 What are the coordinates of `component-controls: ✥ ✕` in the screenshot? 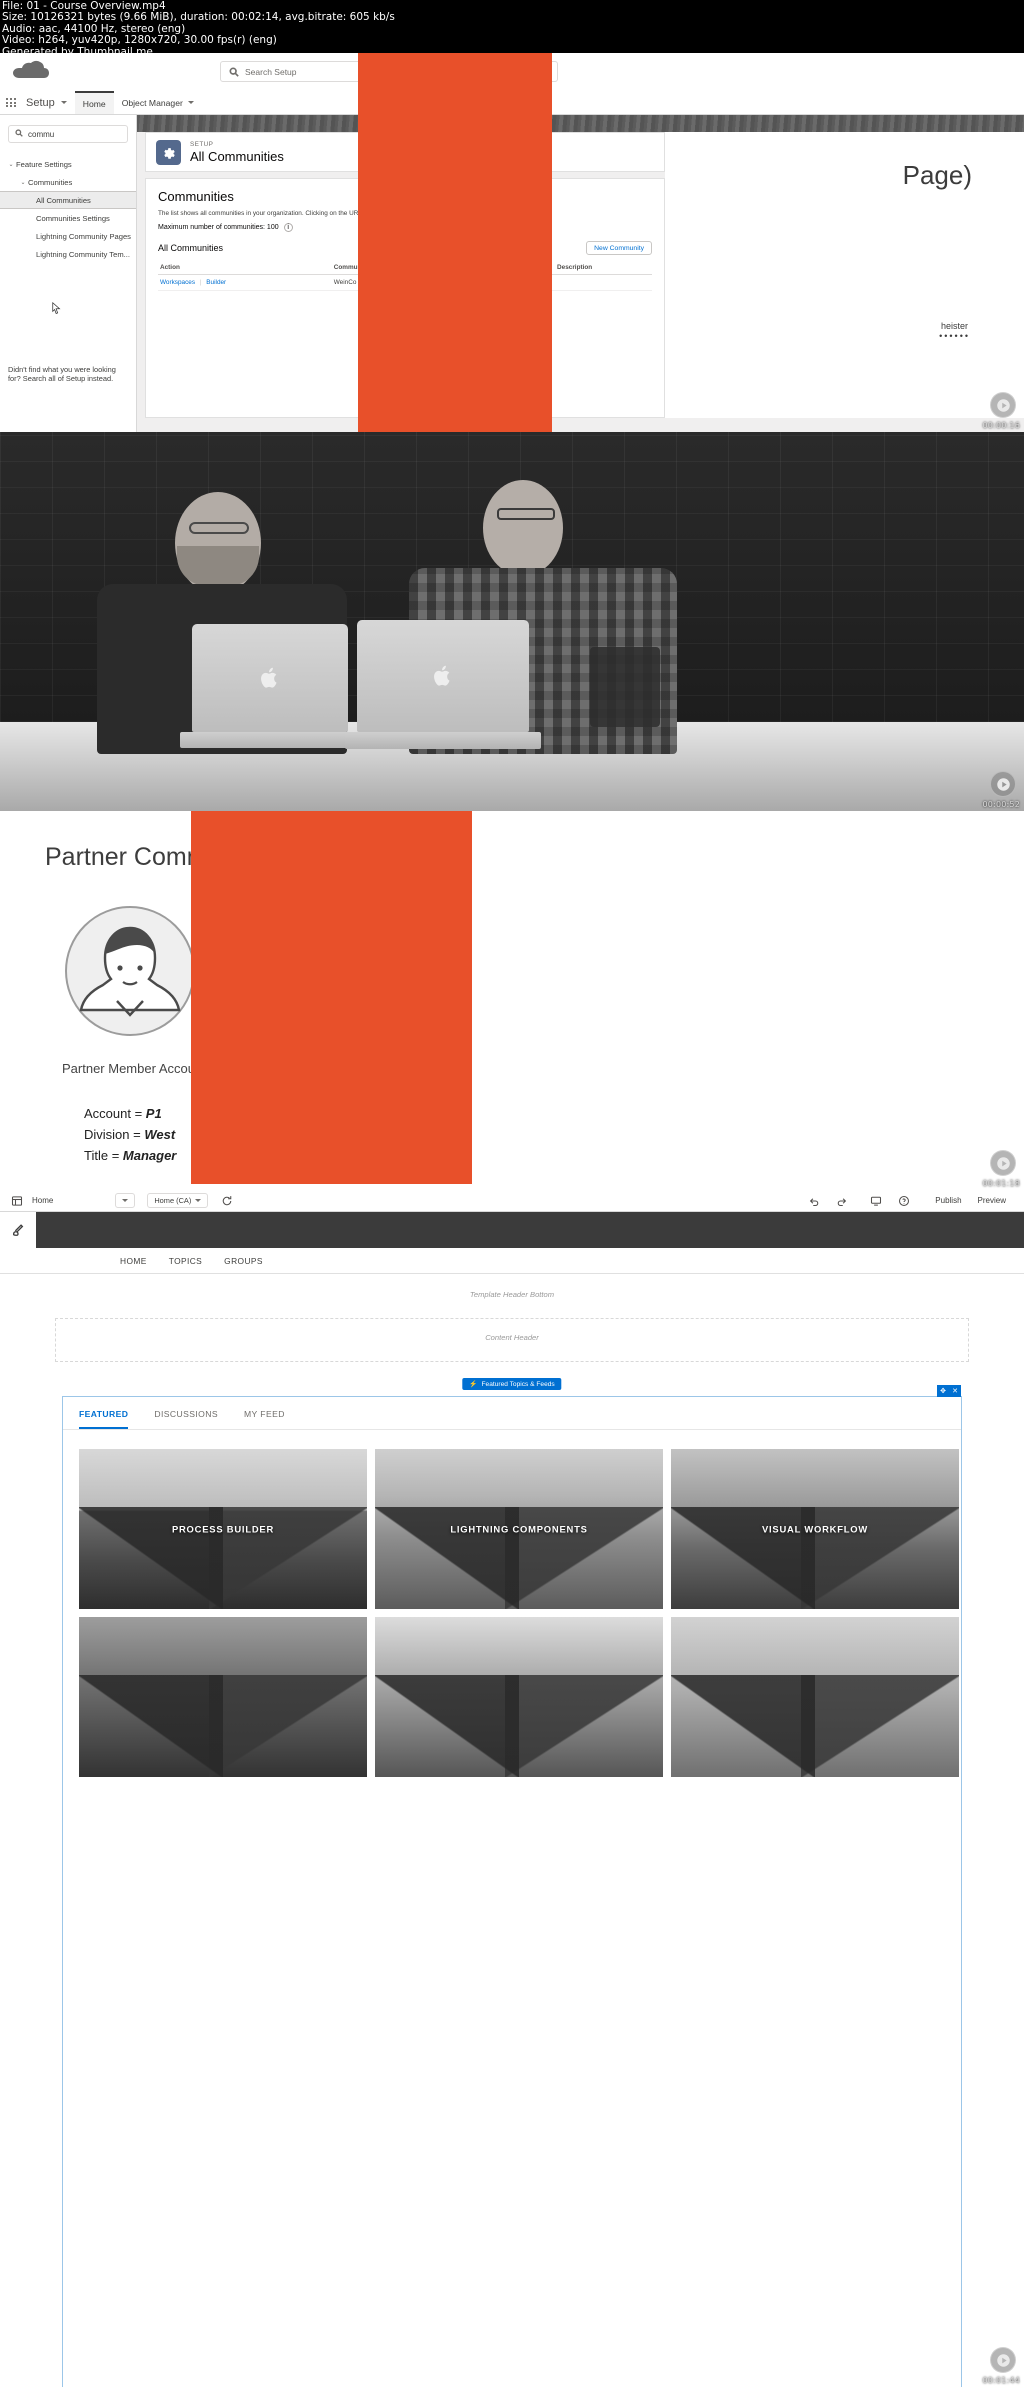 It's located at (949, 1391).